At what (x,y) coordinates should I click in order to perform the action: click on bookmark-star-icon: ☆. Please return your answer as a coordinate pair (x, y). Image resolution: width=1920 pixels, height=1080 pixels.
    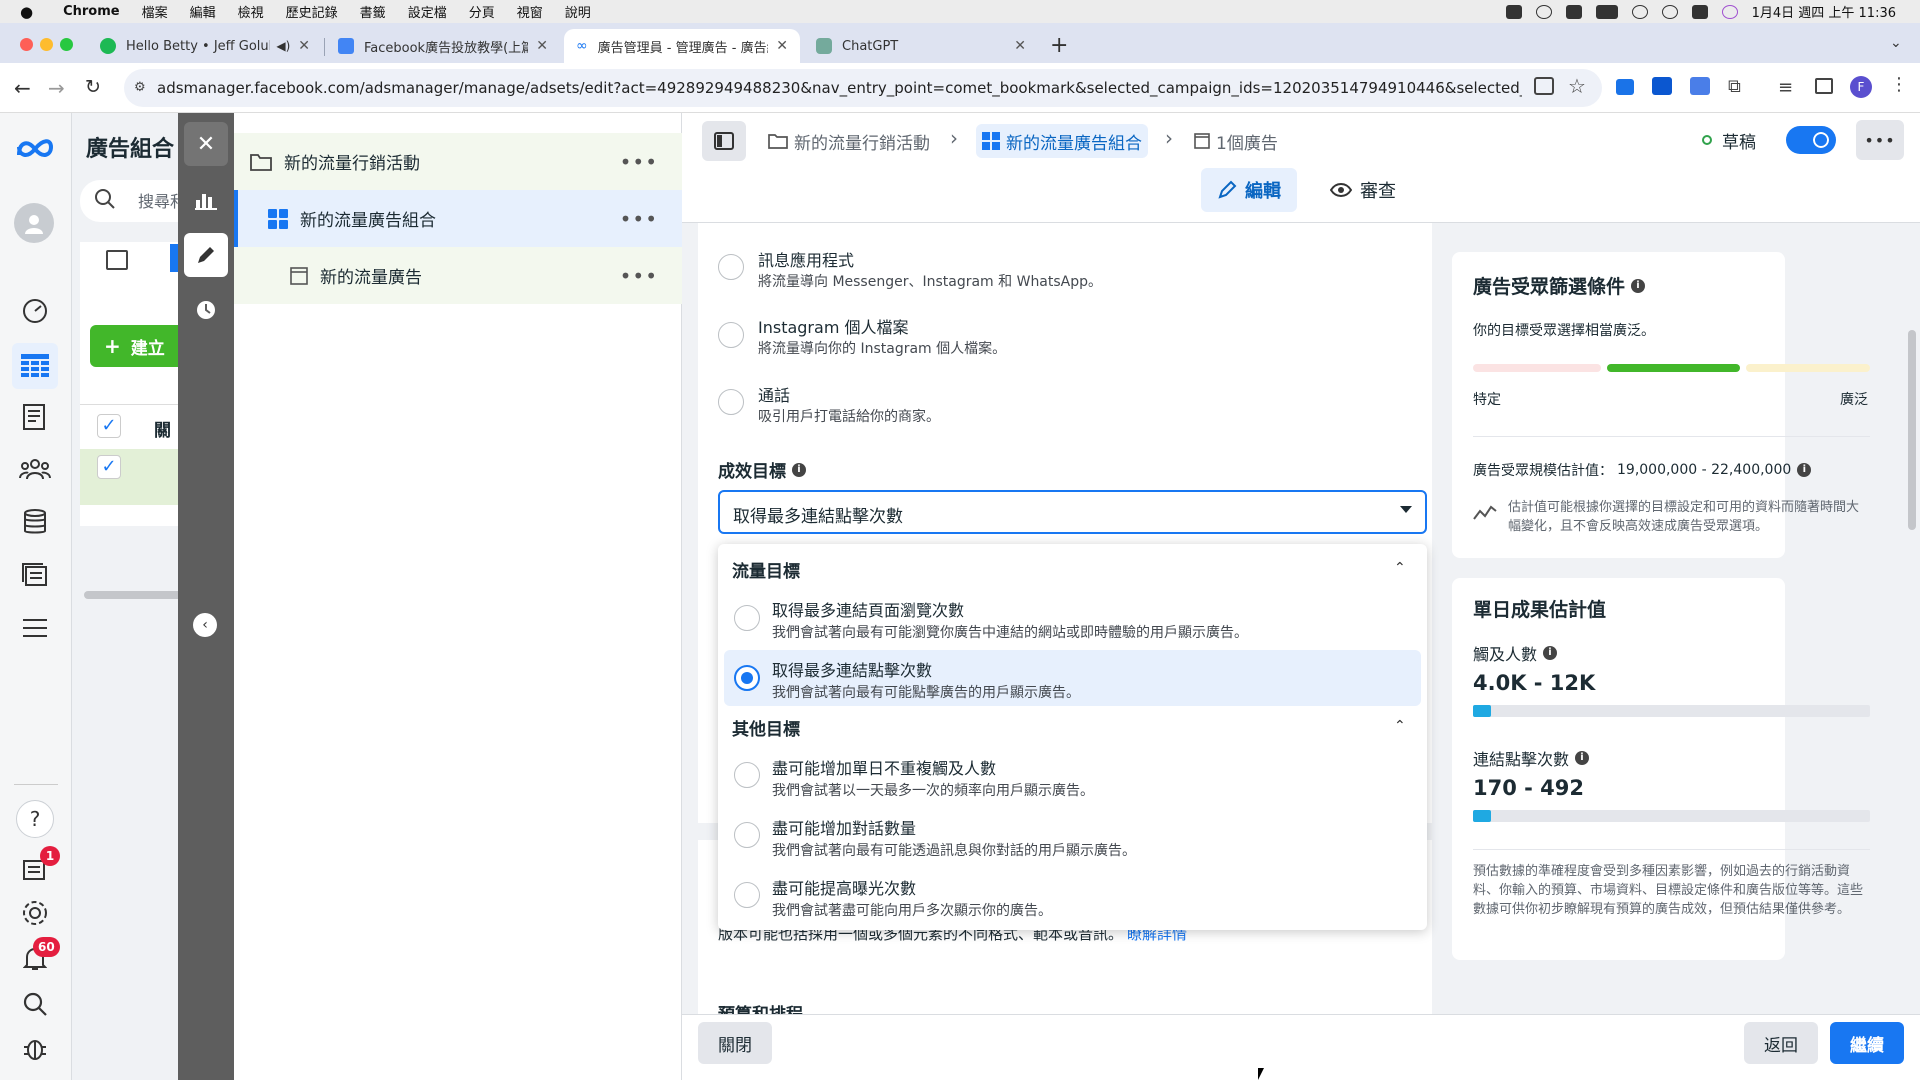
    Looking at the image, I should click on (1577, 86).